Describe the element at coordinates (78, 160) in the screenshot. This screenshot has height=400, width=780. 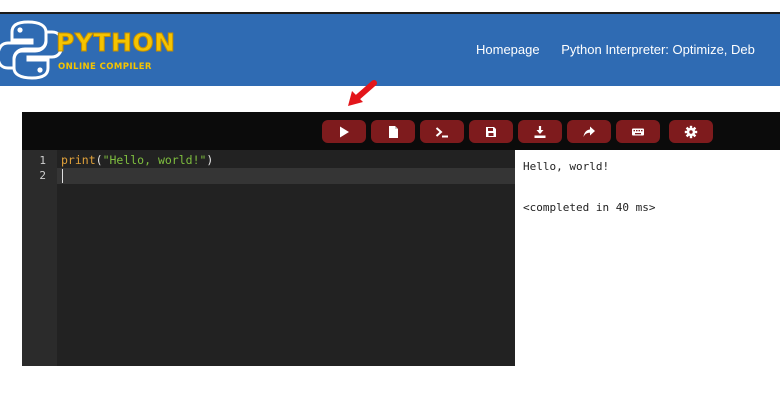
I see `code-function-name: print` at that location.